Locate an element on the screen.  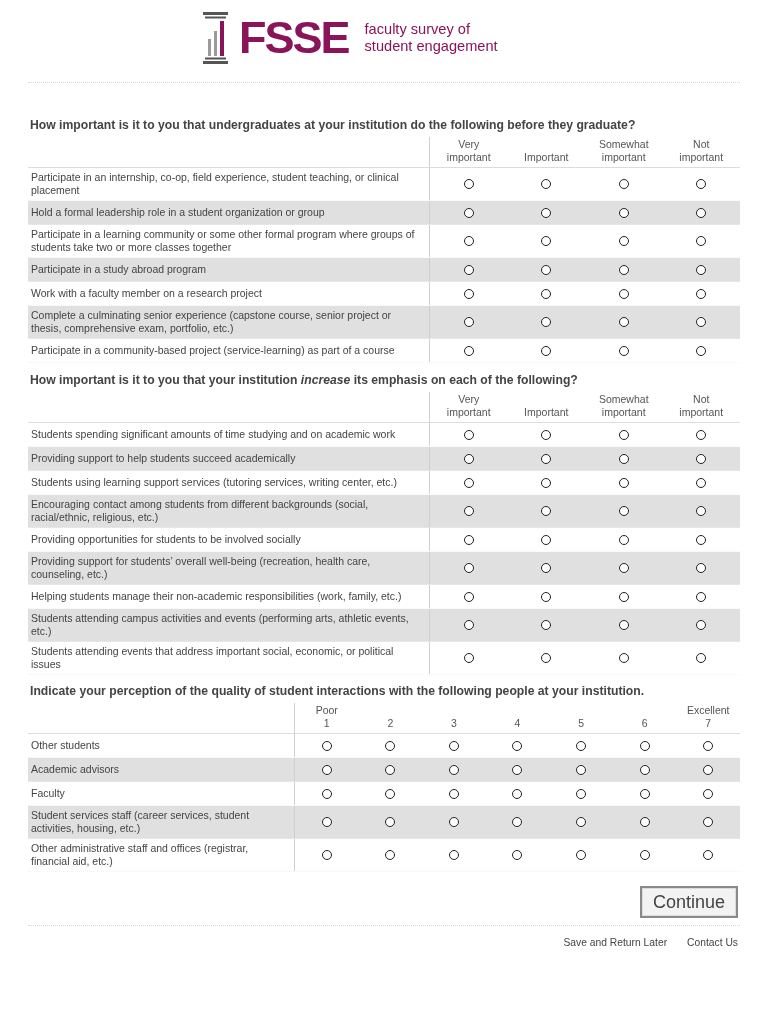
footer-link: Save and Return Later is located at coordinates (615, 942).